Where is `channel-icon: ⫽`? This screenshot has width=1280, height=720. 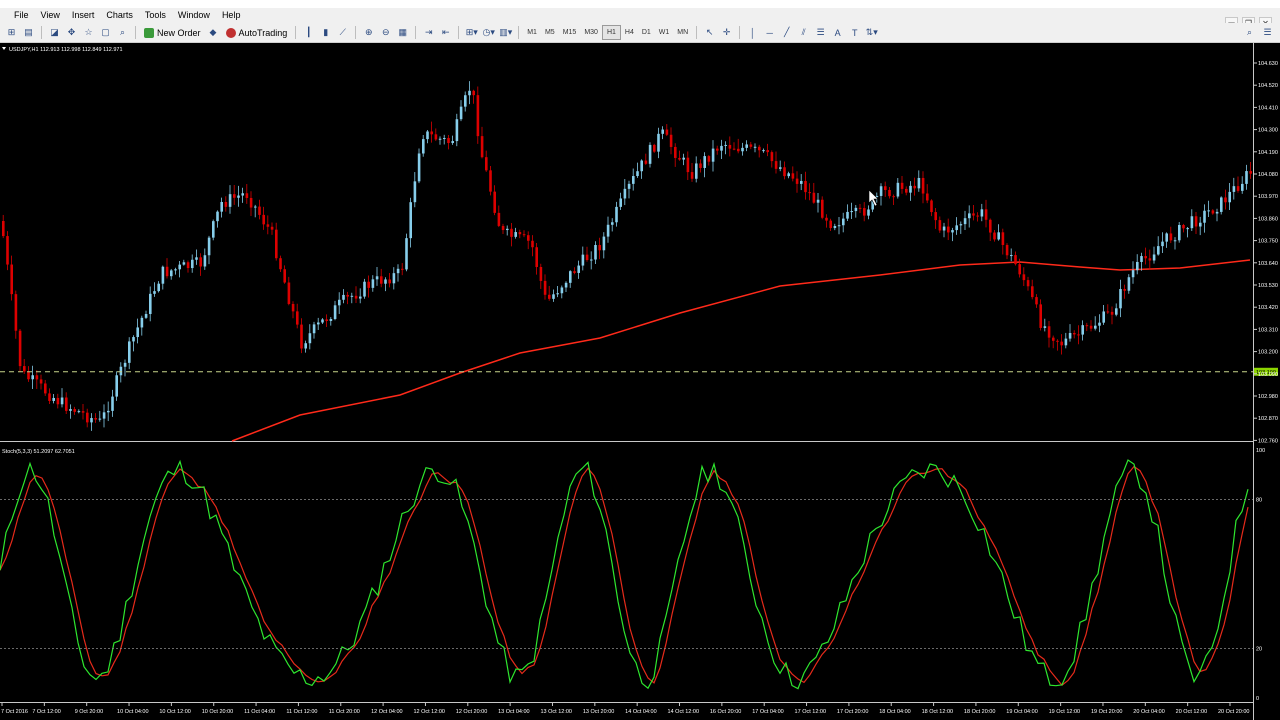 channel-icon: ⫽ is located at coordinates (803, 32).